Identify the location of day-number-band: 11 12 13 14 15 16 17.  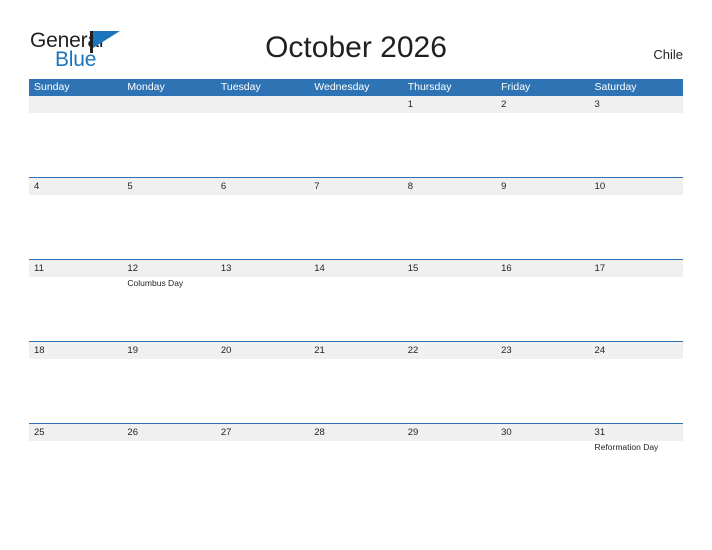
(356, 268).